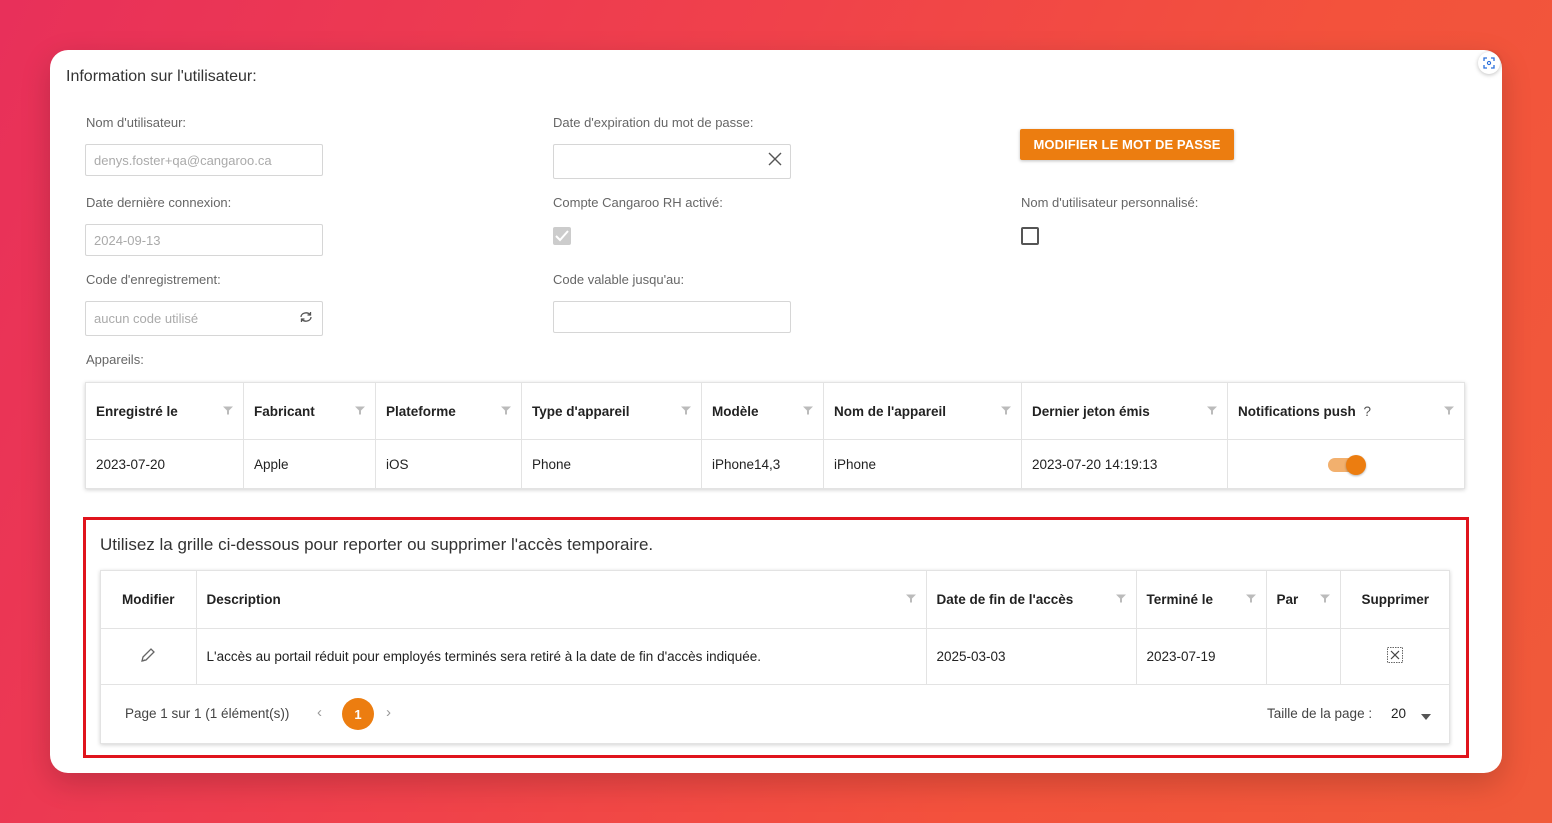 Image resolution: width=1552 pixels, height=823 pixels. Describe the element at coordinates (562, 236) in the screenshot. I see `hr-account-checkbox` at that location.